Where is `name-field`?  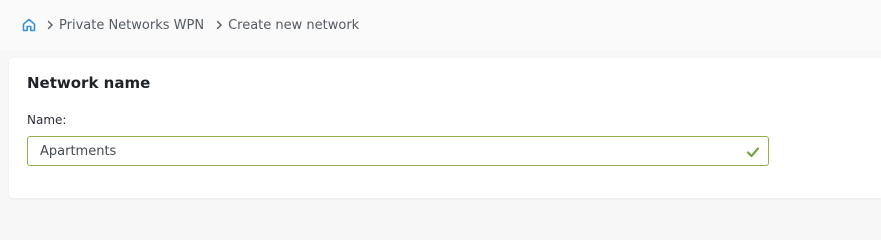
name-field is located at coordinates (398, 151).